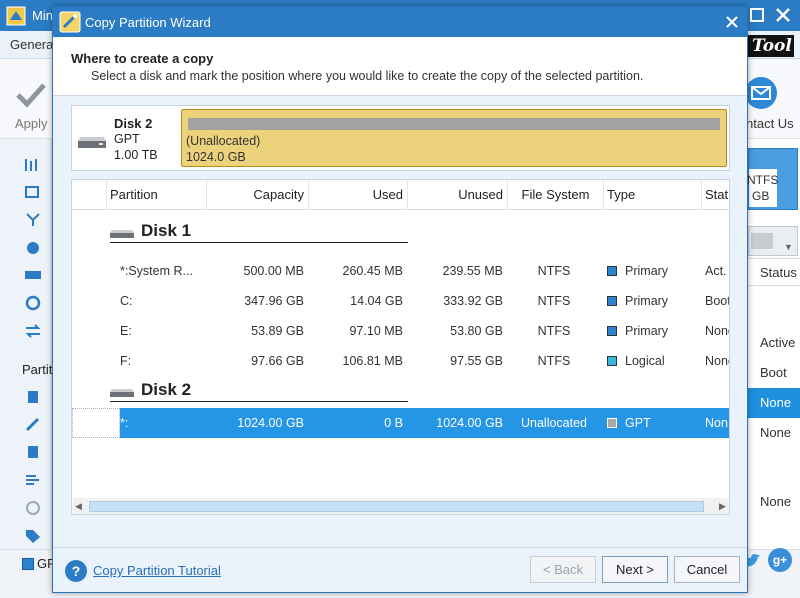 This screenshot has height=598, width=800. I want to click on help-question-icon: ?, so click(76, 571).